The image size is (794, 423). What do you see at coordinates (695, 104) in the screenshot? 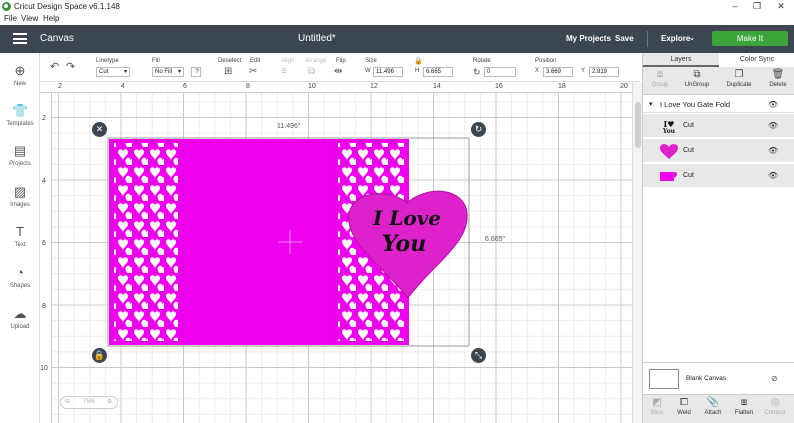
I see `group-name: I Love You Gate Fold` at bounding box center [695, 104].